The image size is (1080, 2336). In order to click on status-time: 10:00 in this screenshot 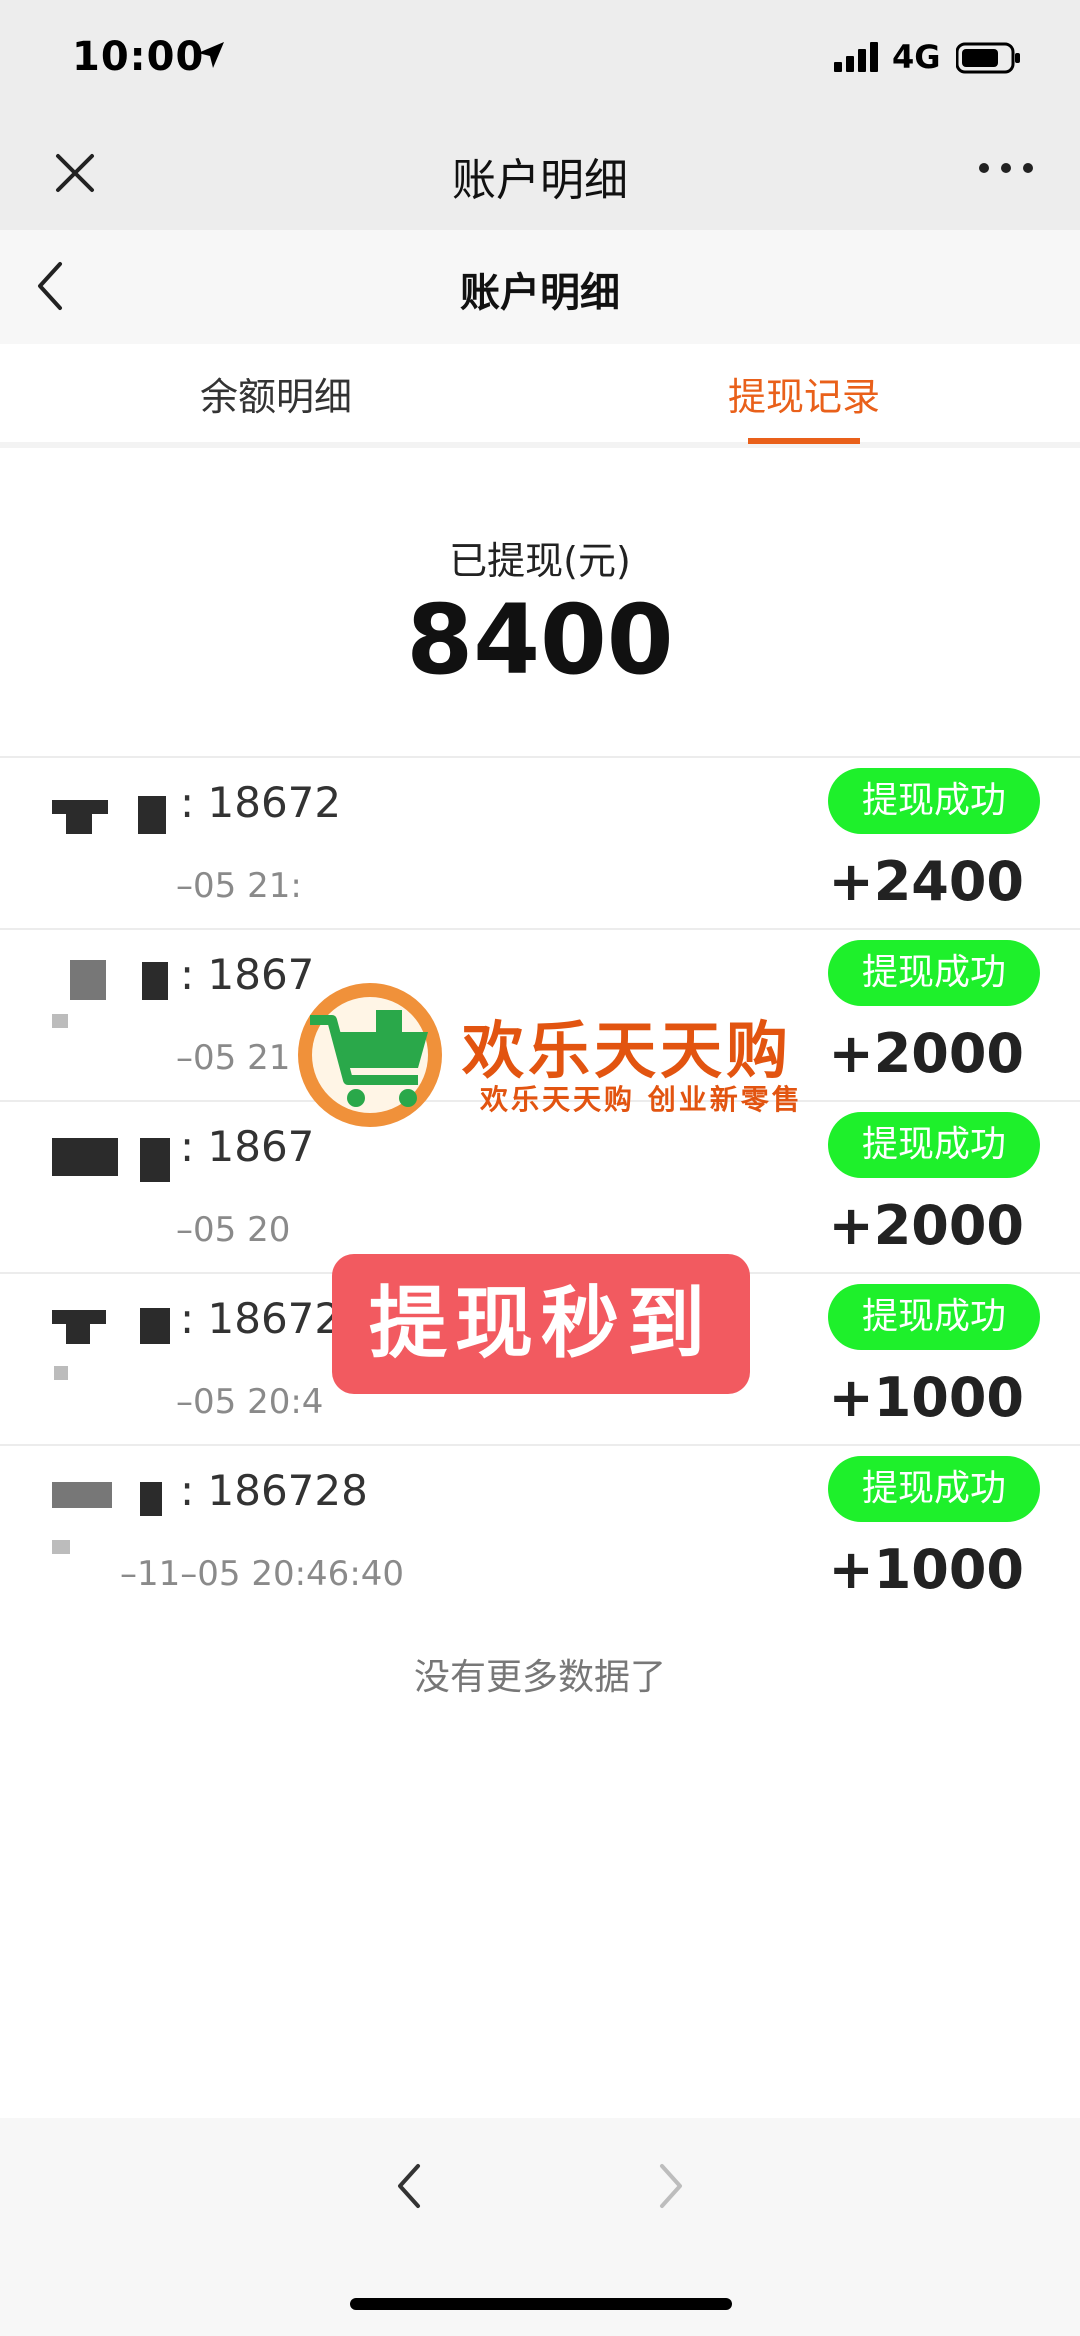, I will do `click(138, 57)`.